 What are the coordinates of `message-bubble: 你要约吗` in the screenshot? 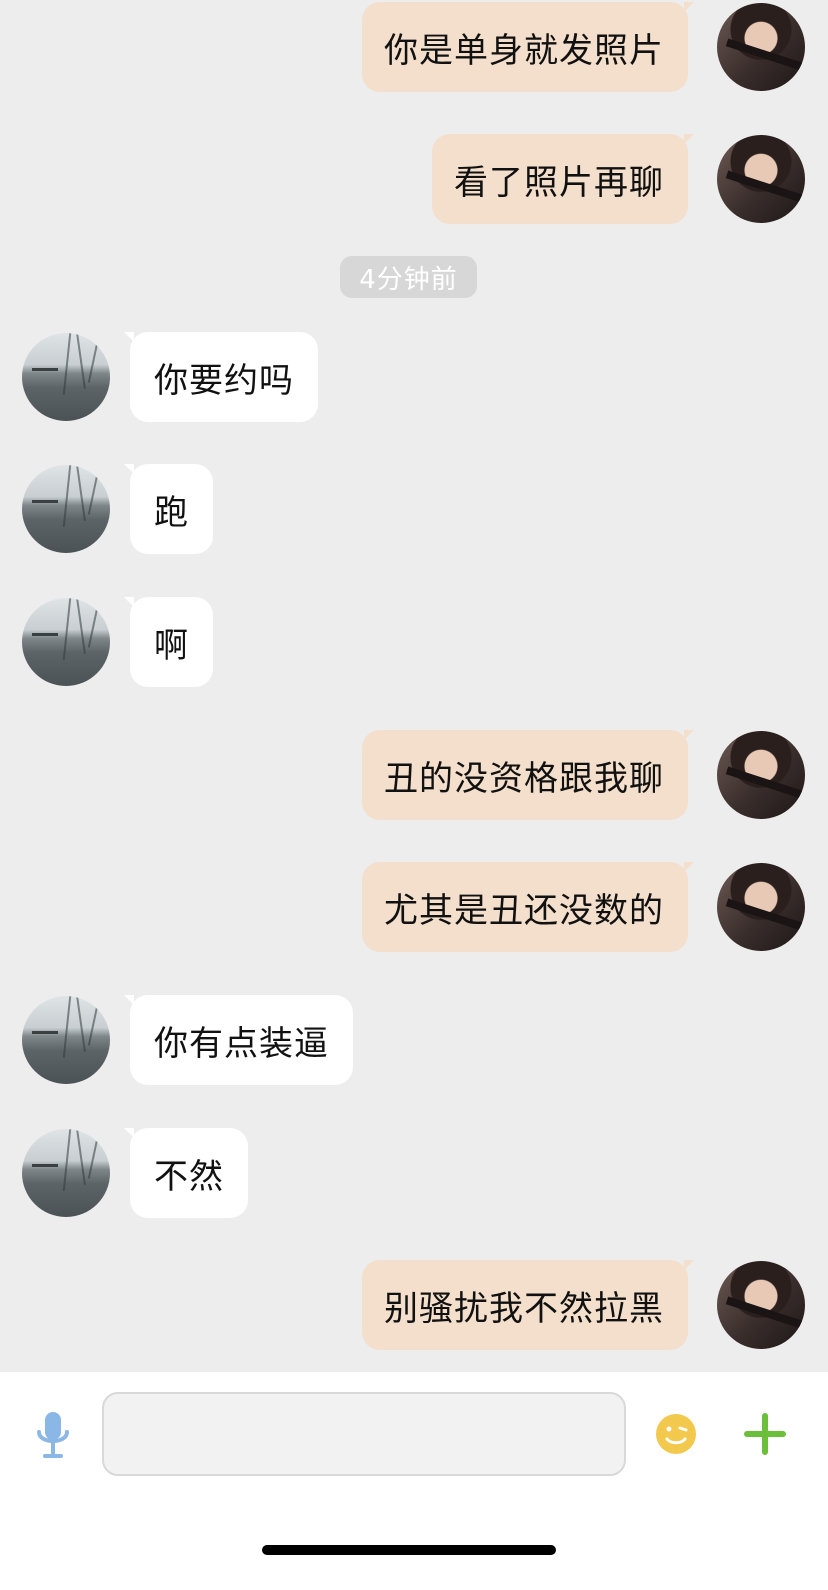 It's located at (221, 377).